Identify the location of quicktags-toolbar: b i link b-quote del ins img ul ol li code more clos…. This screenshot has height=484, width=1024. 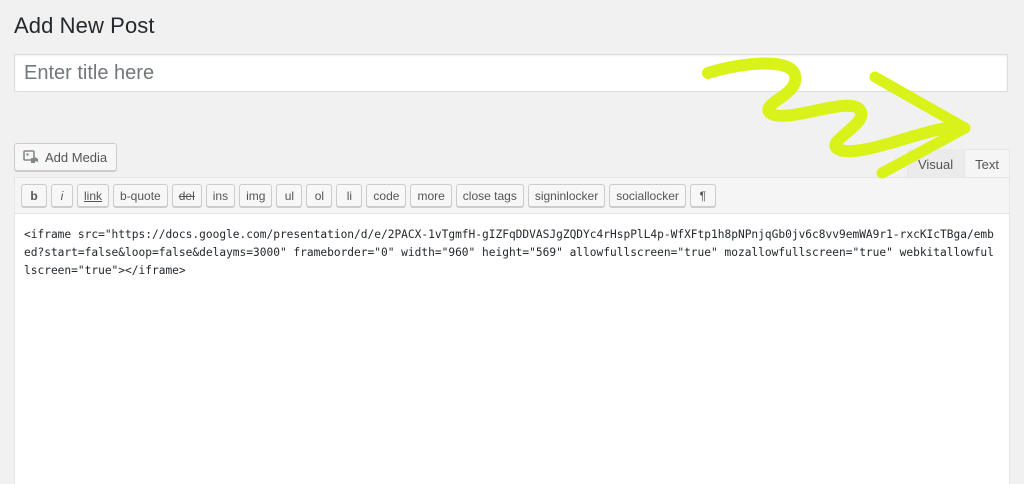
(512, 196).